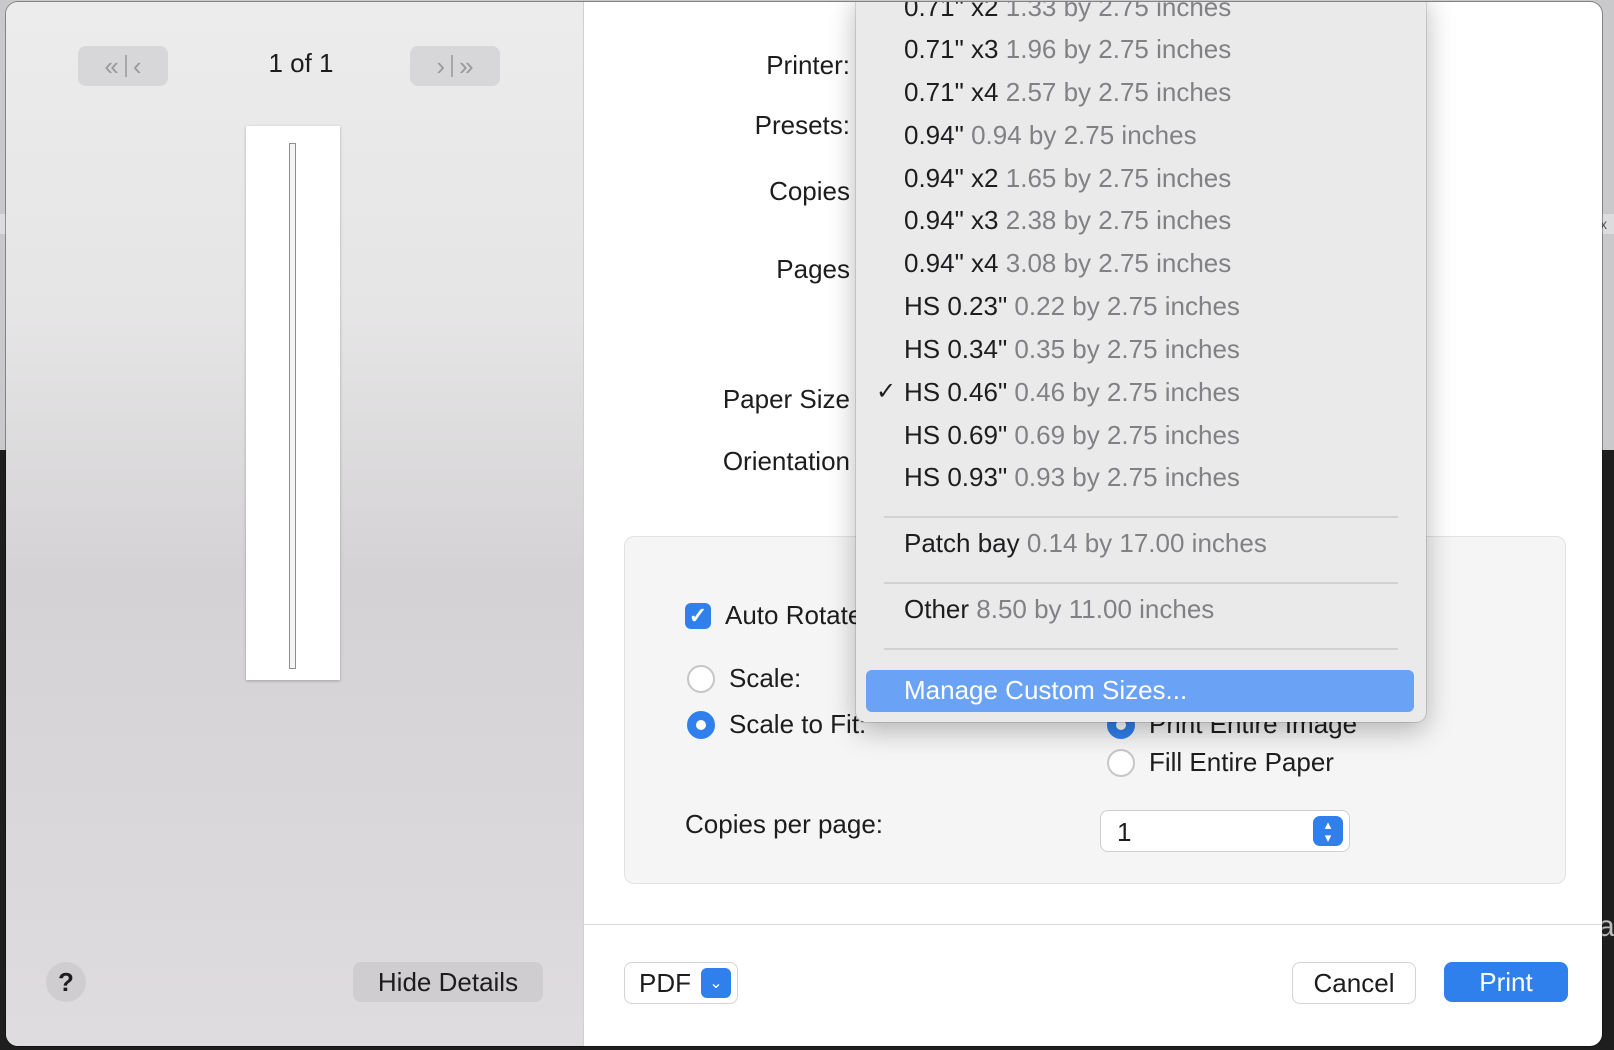 This screenshot has width=1614, height=1050. I want to click on menu-item-paper-size: 0.94" x4 3.08 by 2.75 inches, so click(1067, 263).